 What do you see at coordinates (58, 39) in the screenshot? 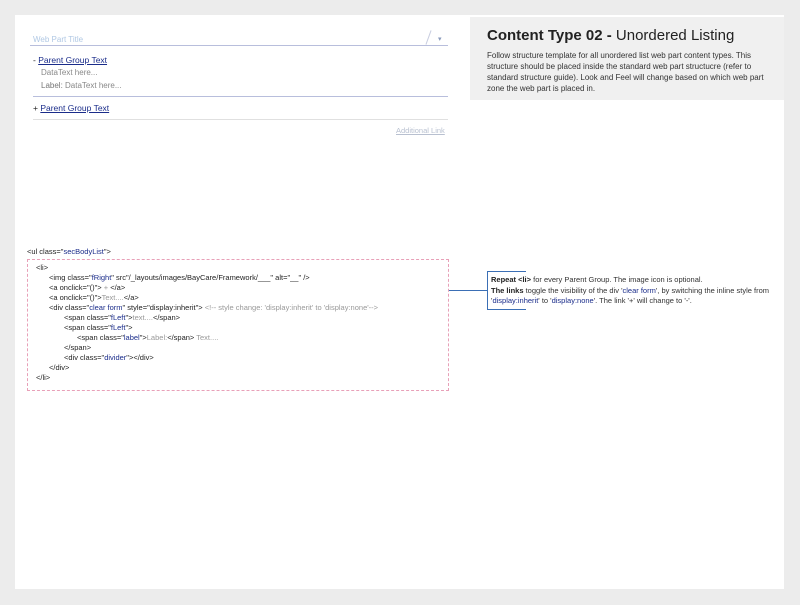
I see `web-part-title: Web Part Title` at bounding box center [58, 39].